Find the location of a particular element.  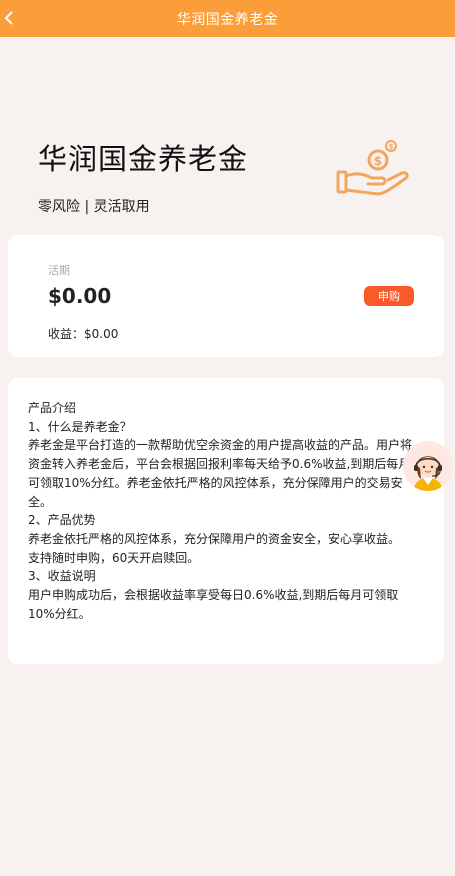

info-paragraph: 用户申购成功后，会根据收益率享受每日0.6%收益,到期后每月可领取10%分红。 is located at coordinates (213, 604).